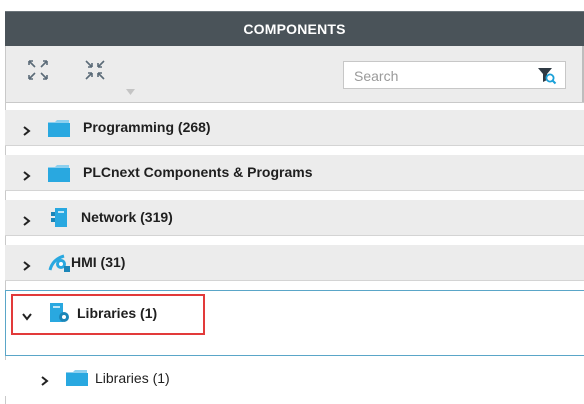 This screenshot has height=404, width=584. Describe the element at coordinates (117, 313) in the screenshot. I see `category-label: Libraries (1)` at that location.